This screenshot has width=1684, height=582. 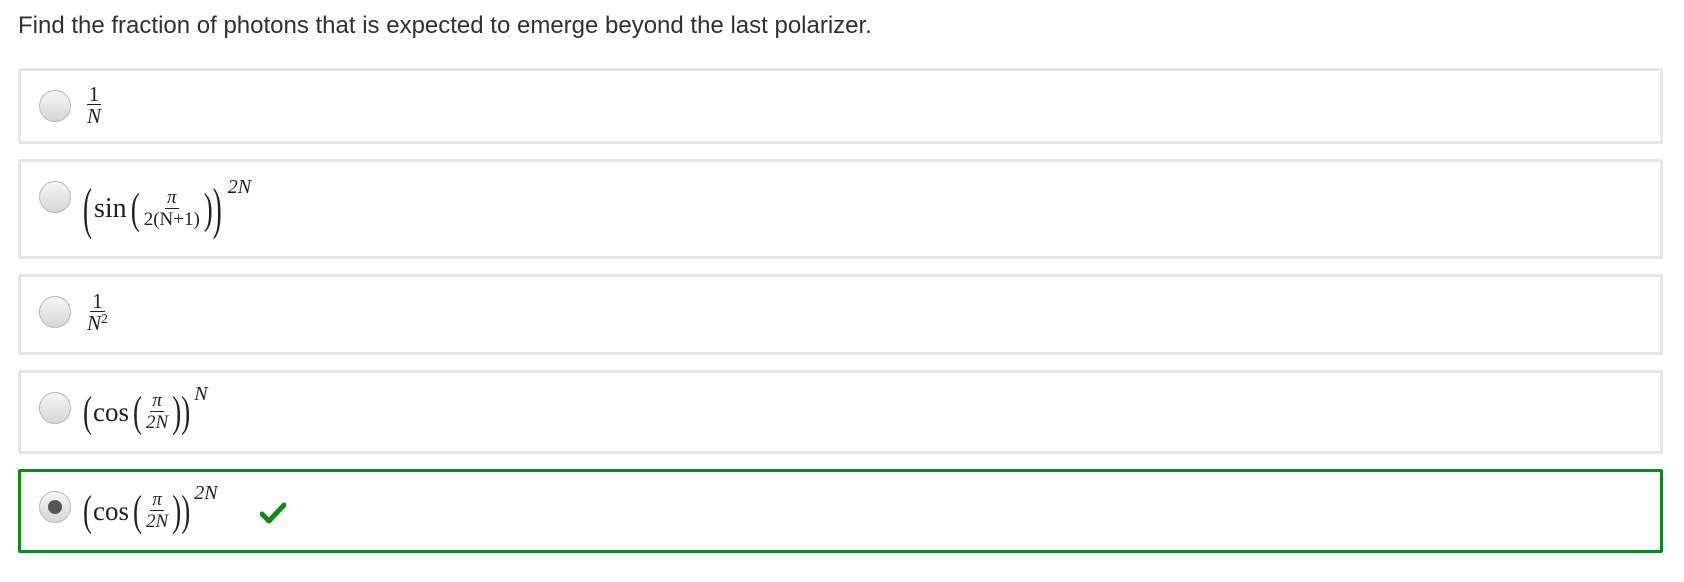 What do you see at coordinates (94, 323) in the screenshot?
I see `denominator-base: N` at bounding box center [94, 323].